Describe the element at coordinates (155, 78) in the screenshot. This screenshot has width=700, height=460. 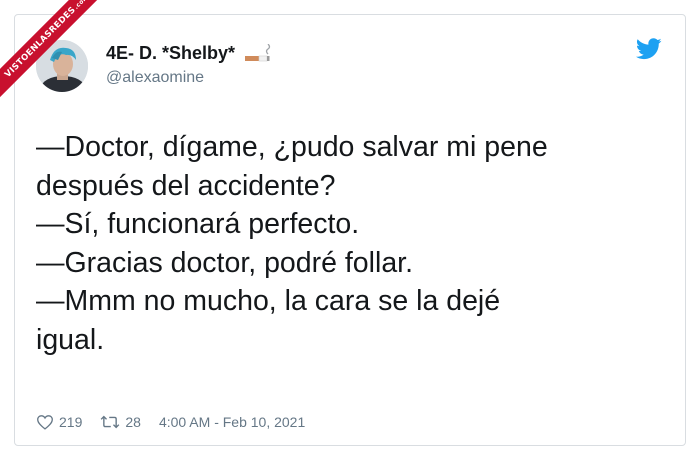
I see `author-handle: @alexaomine` at that location.